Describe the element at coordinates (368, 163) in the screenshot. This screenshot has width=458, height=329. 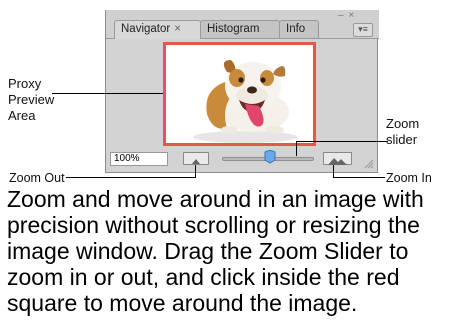
I see `resize-grip-icon` at that location.